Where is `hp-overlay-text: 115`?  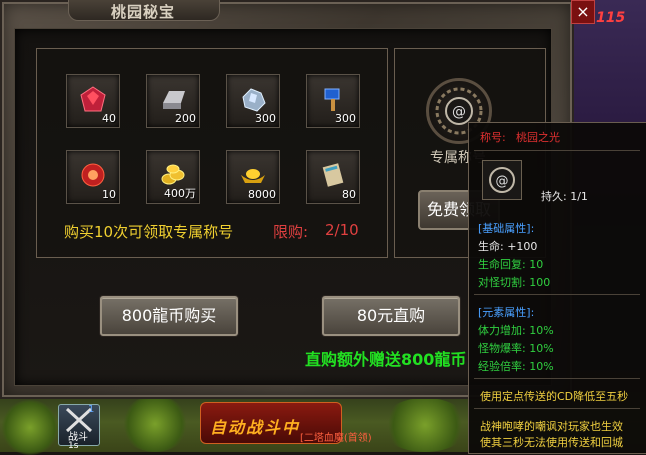 hp-overlay-text: 115 is located at coordinates (611, 18).